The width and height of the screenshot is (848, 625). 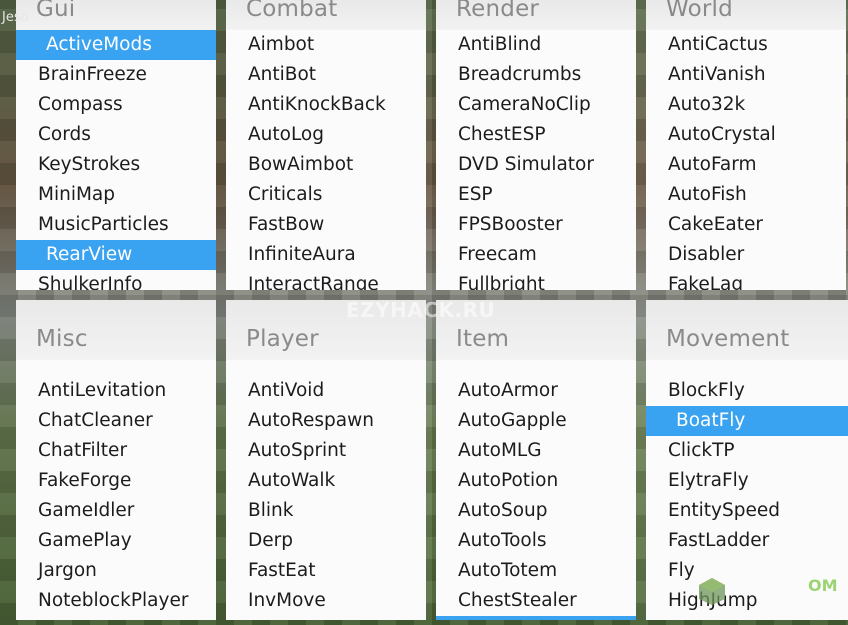 I want to click on module-item-blink: Blink, so click(x=326, y=511).